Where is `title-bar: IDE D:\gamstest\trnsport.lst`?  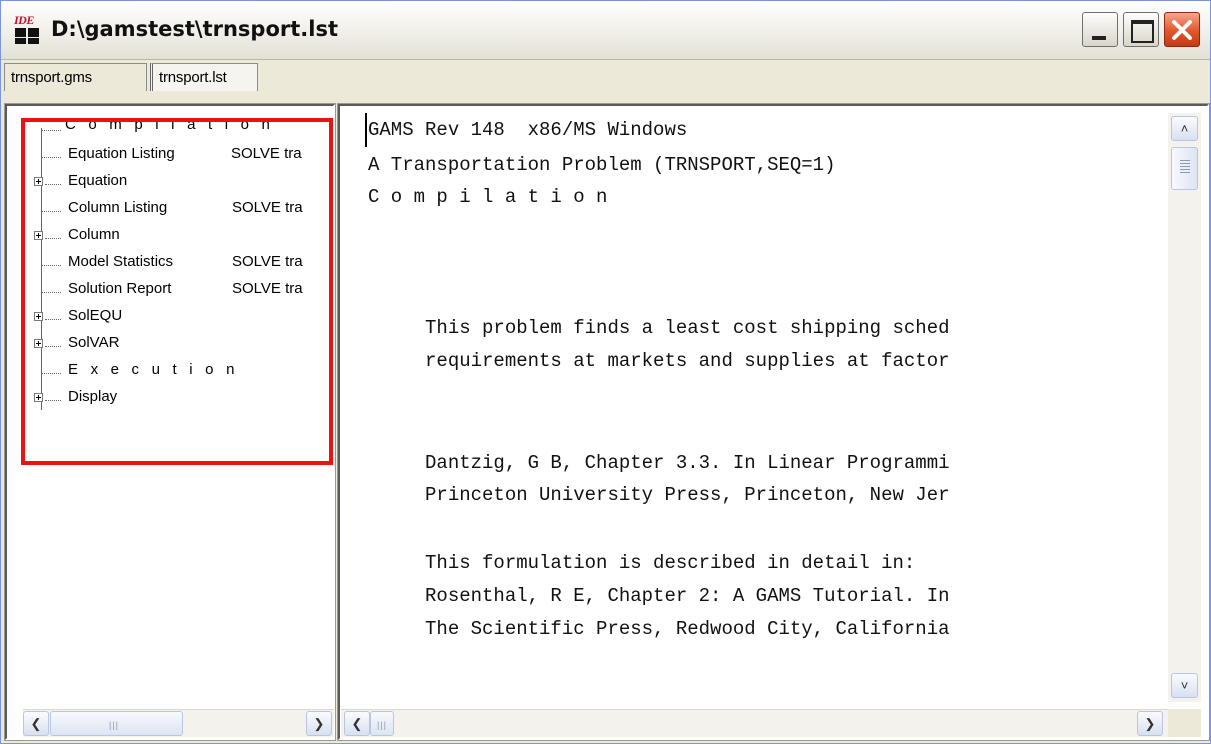
title-bar: IDE D:\gamstest\trnsport.lst is located at coordinates (605, 30).